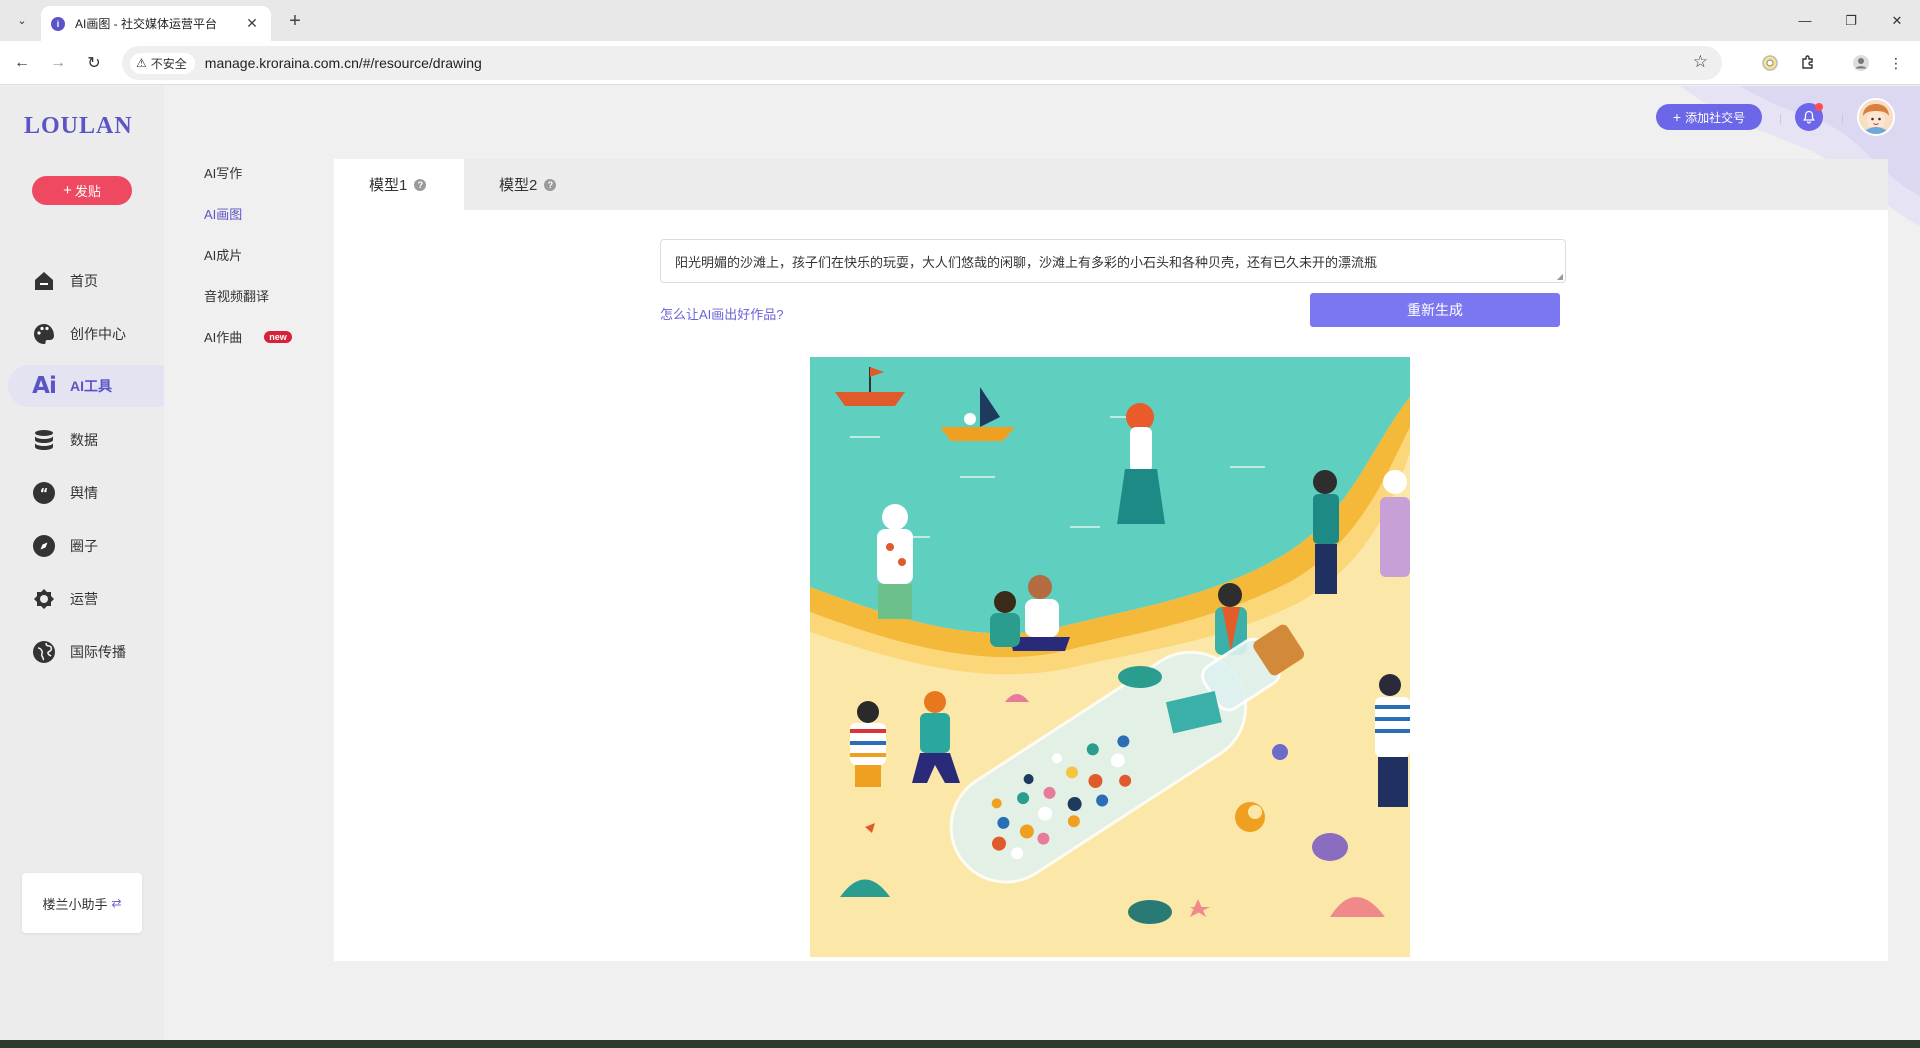  I want to click on operations-icon, so click(44, 599).